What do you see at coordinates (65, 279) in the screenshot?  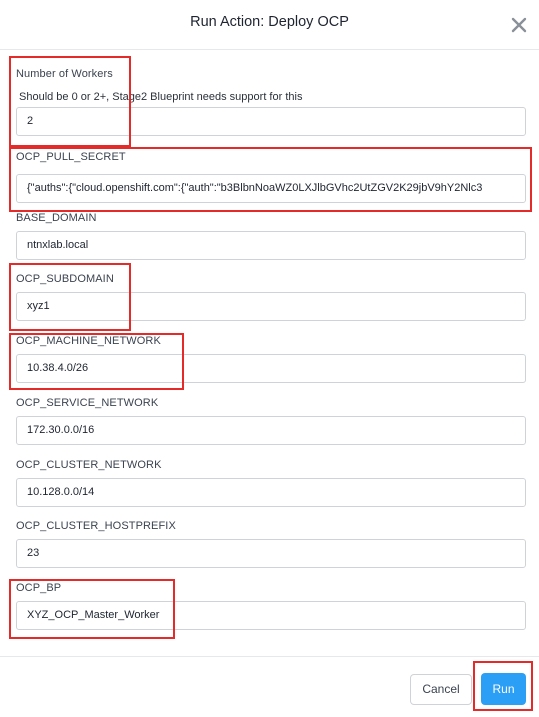 I see `ocp-subdomain-label: OCP_SUBDOMAIN` at bounding box center [65, 279].